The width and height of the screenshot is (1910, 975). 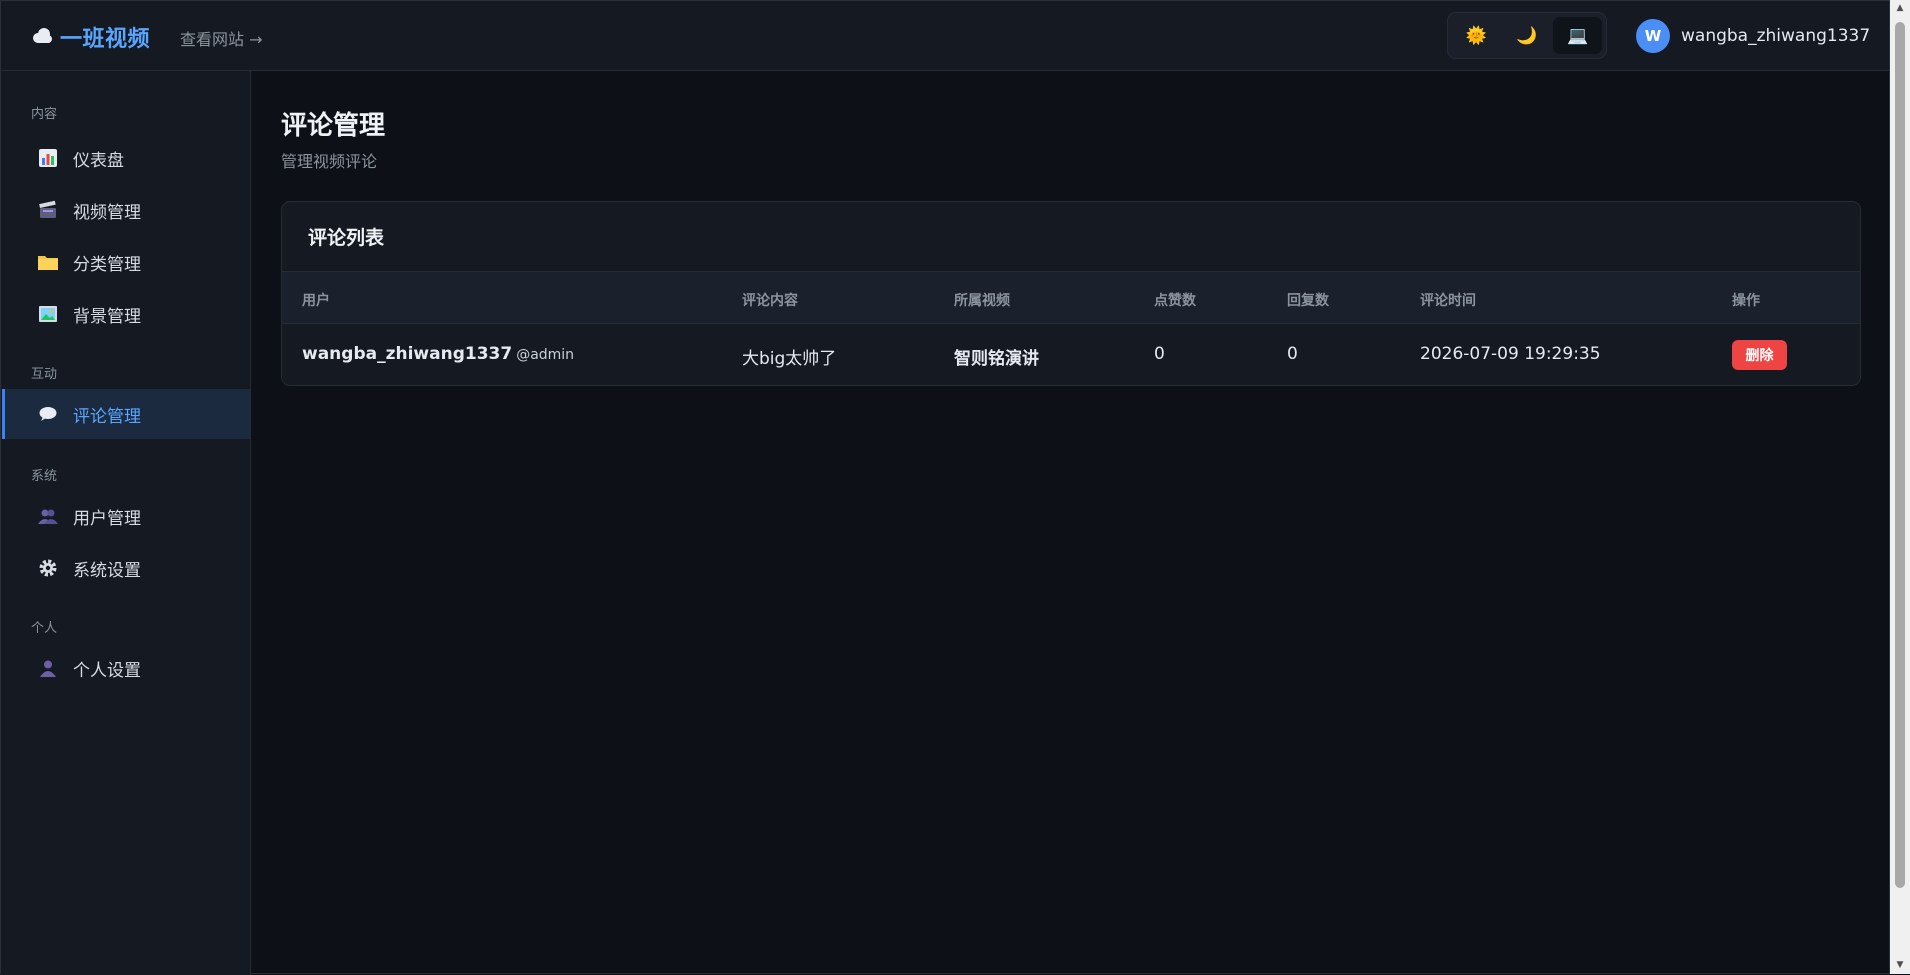 I want to click on comment-replies-cell: 0, so click(x=1292, y=354).